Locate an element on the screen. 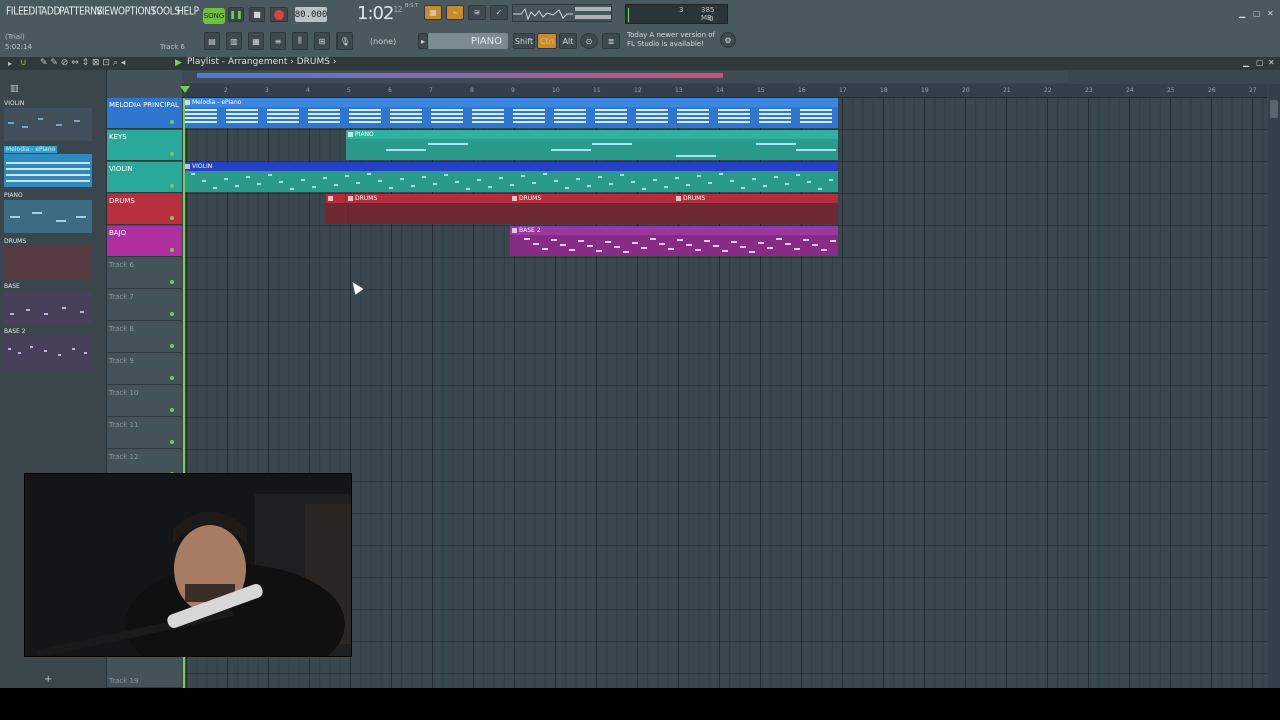 The width and height of the screenshot is (1280, 720). playlist-minimize-icon: ▁ is located at coordinates (1248, 62).